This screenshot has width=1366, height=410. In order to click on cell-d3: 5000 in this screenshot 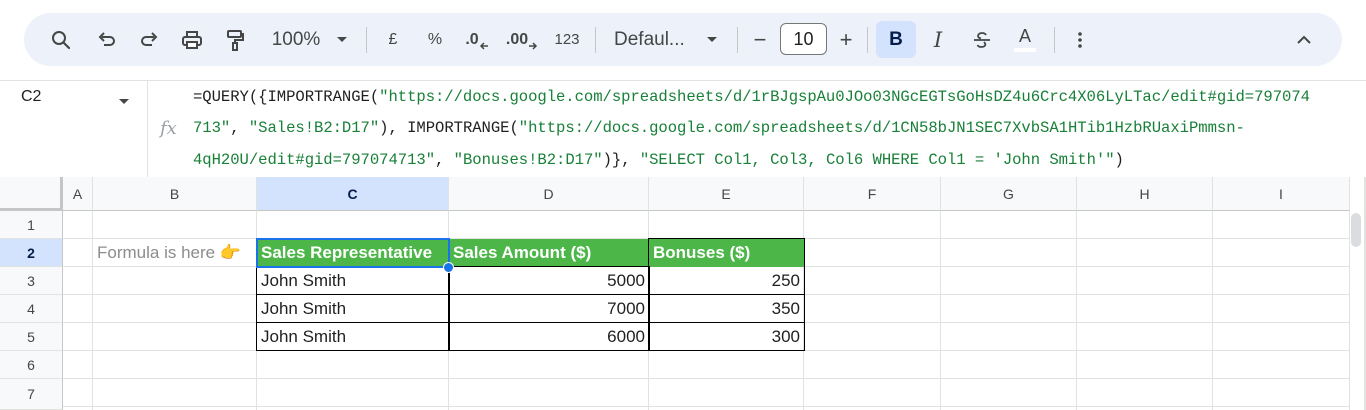, I will do `click(549, 281)`.